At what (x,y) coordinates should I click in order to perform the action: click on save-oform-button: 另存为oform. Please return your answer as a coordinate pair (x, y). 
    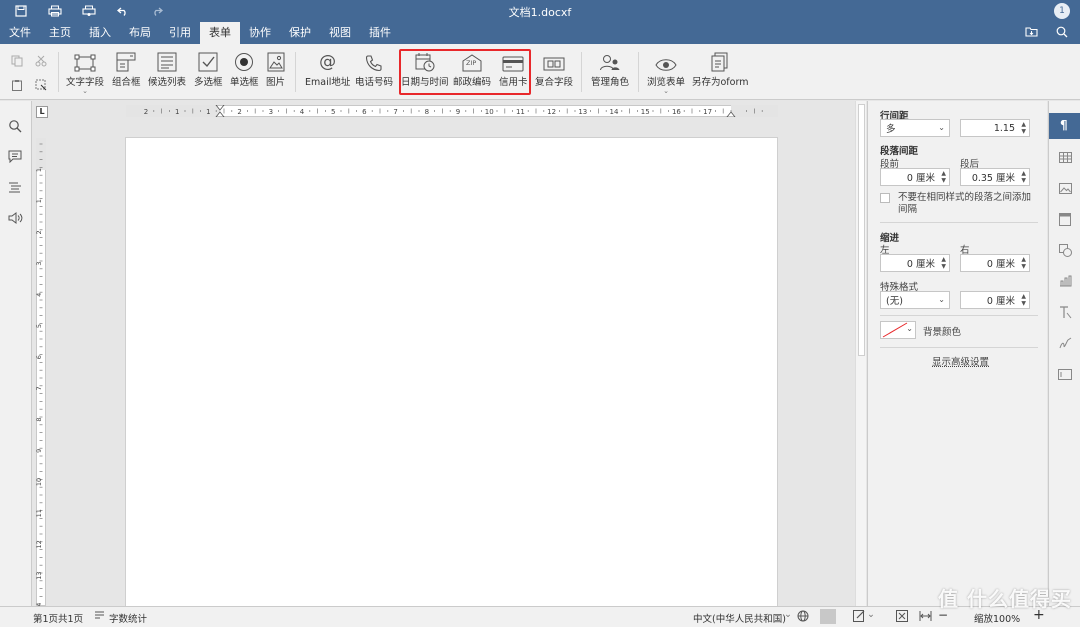
    Looking at the image, I should click on (720, 69).